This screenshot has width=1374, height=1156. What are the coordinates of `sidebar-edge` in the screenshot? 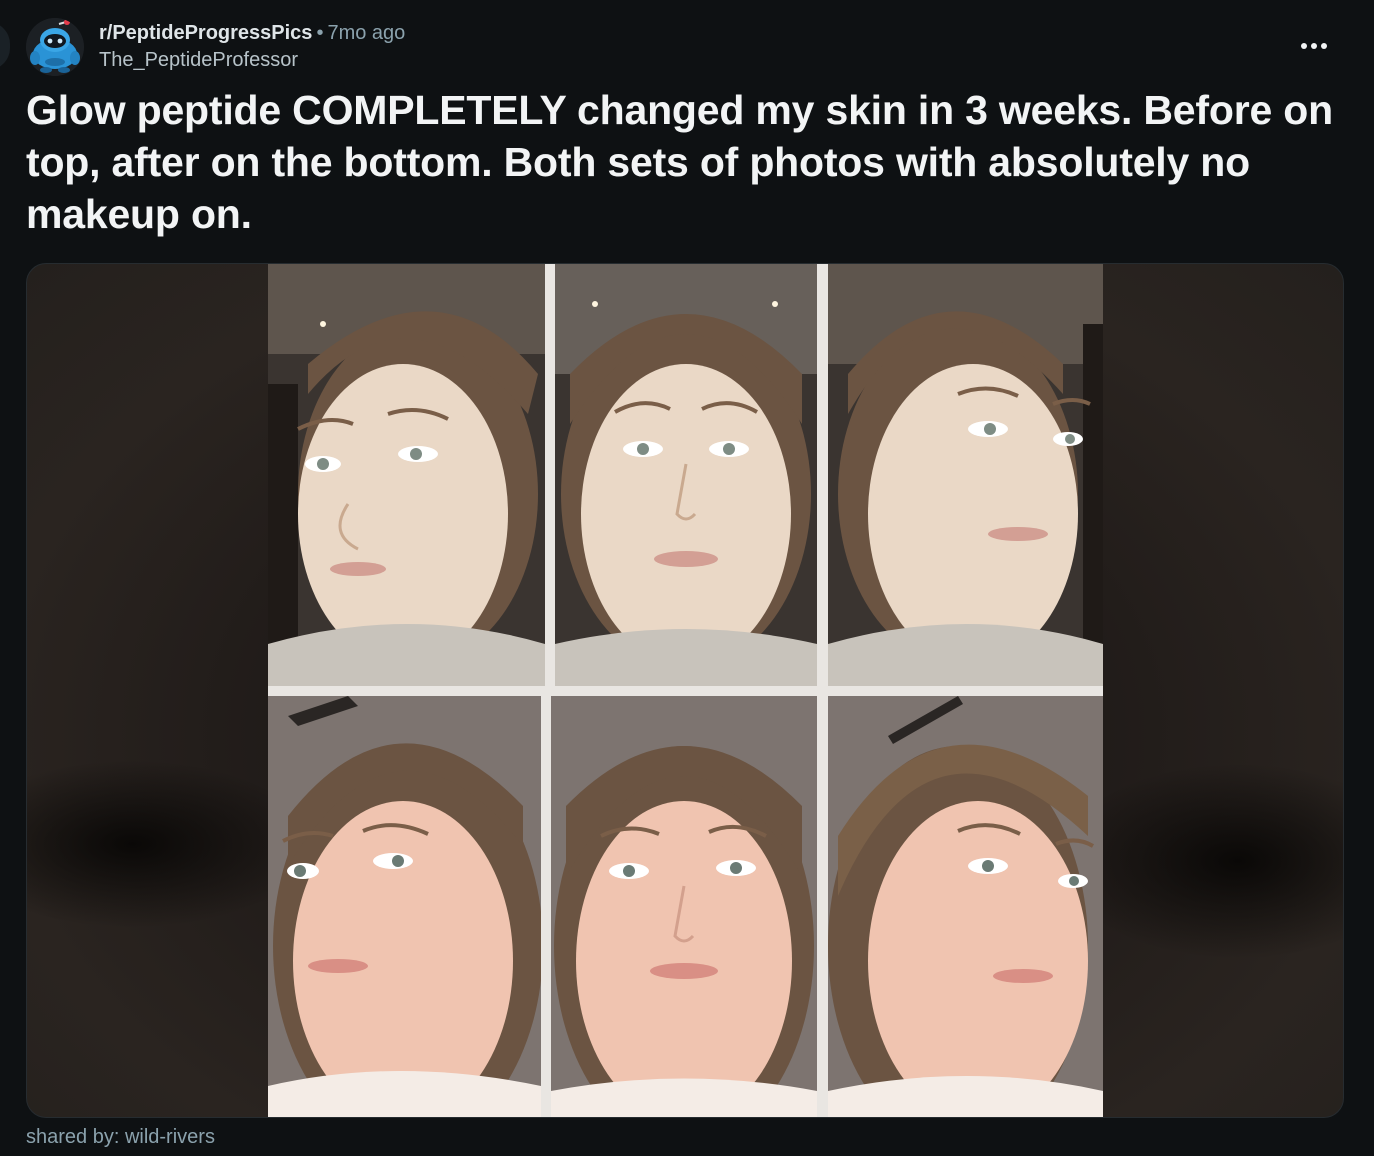 It's located at (5, 46).